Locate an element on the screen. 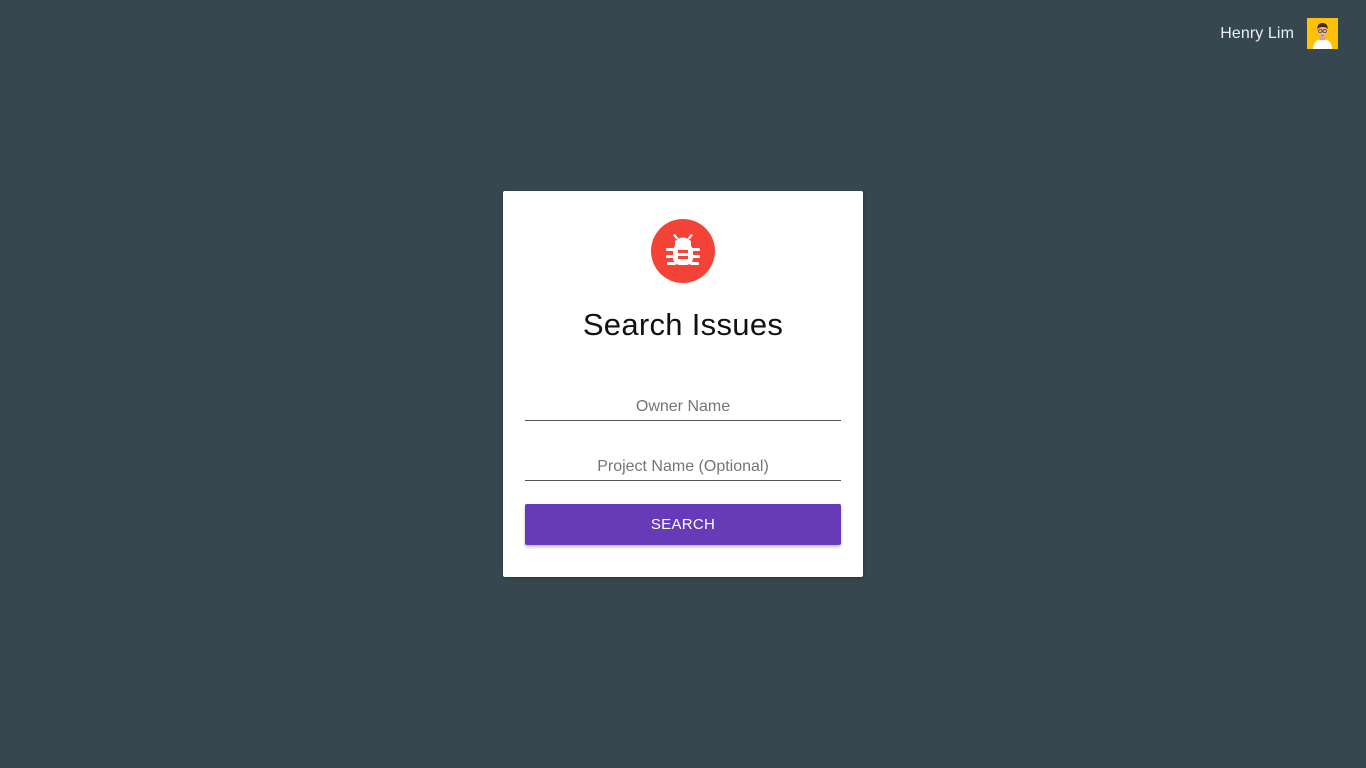 Image resolution: width=1366 pixels, height=768 pixels. user-name: Henry Lim is located at coordinates (1257, 33).